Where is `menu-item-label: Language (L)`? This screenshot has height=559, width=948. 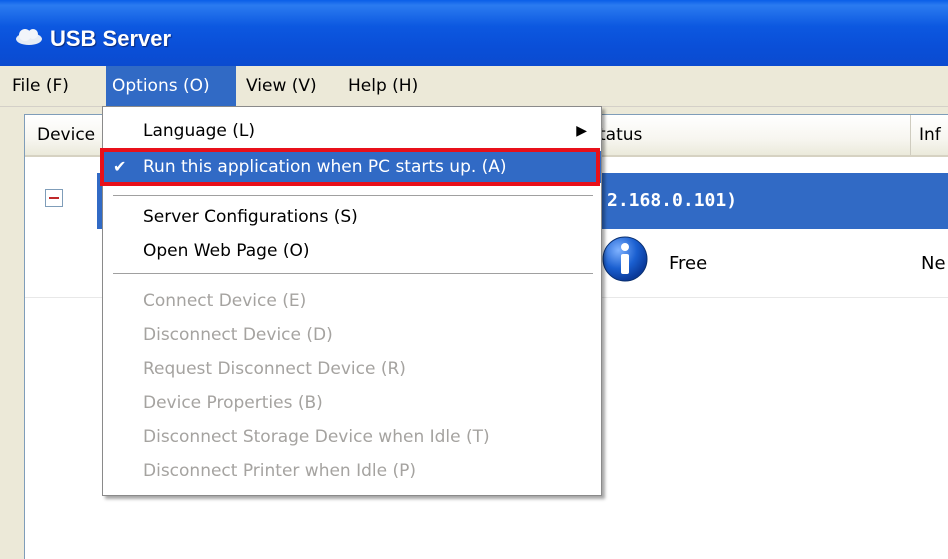
menu-item-label: Language (L) is located at coordinates (199, 131).